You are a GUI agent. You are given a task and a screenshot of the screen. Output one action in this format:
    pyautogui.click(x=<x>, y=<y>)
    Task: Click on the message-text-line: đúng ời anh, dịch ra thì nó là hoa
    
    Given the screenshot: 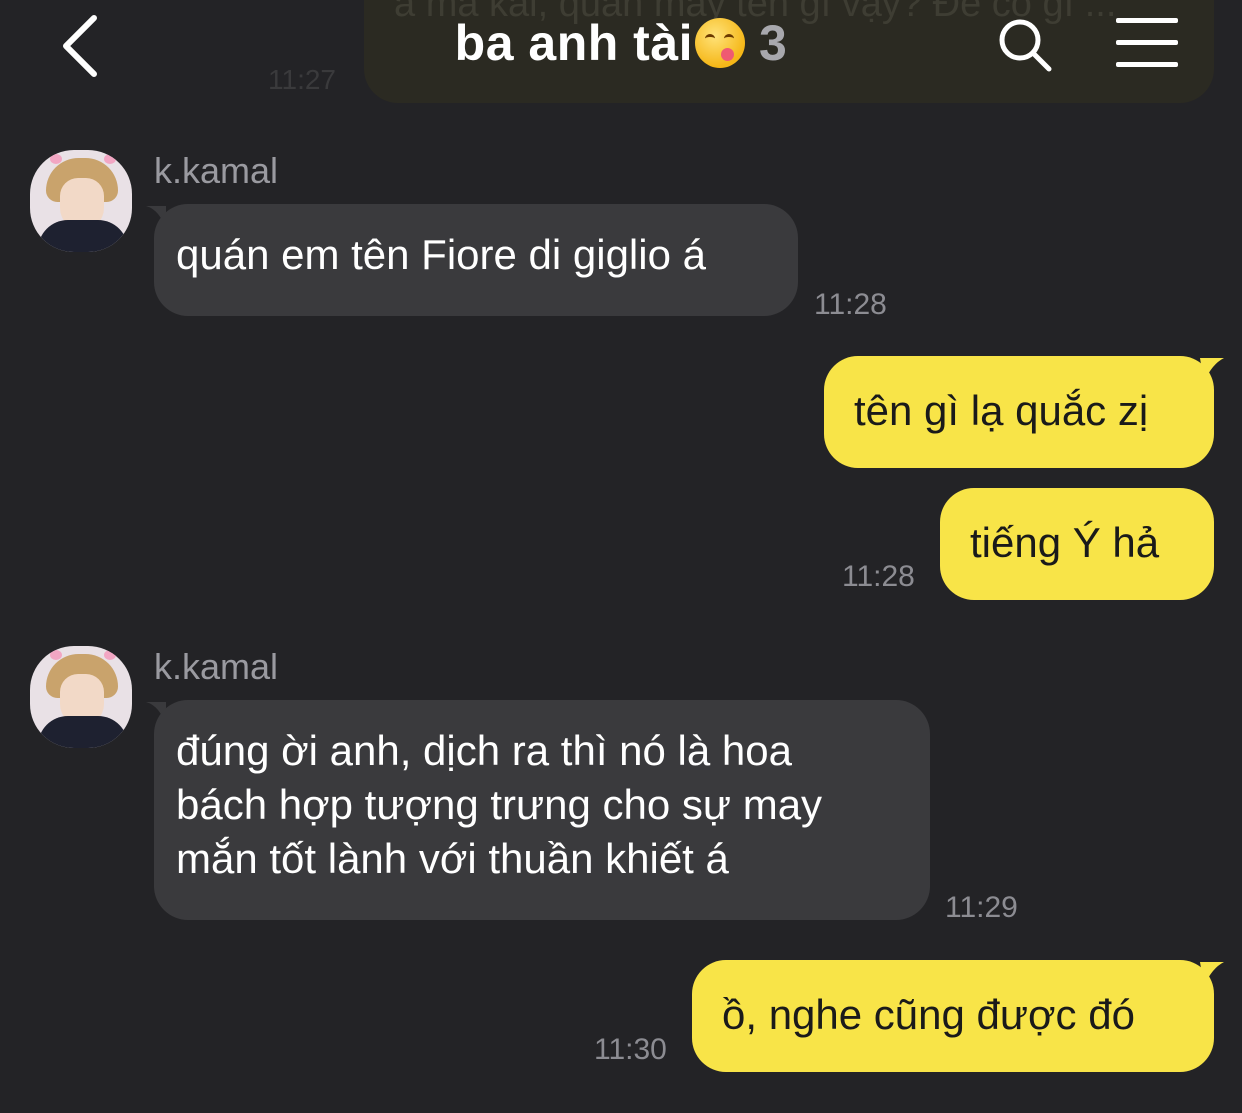 What is the action you would take?
    pyautogui.click(x=484, y=750)
    